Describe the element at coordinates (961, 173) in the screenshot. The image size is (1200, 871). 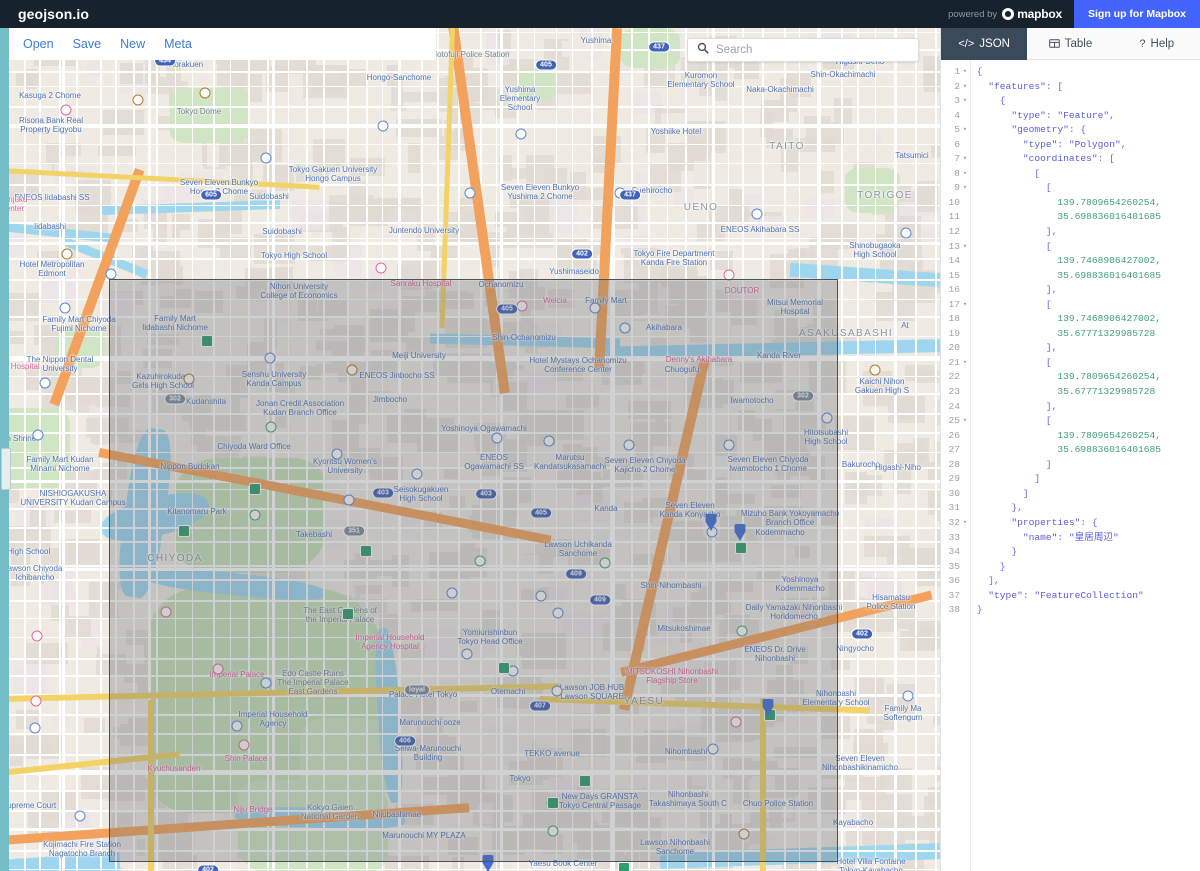
I see `editor-line-number: 8 ▾` at that location.